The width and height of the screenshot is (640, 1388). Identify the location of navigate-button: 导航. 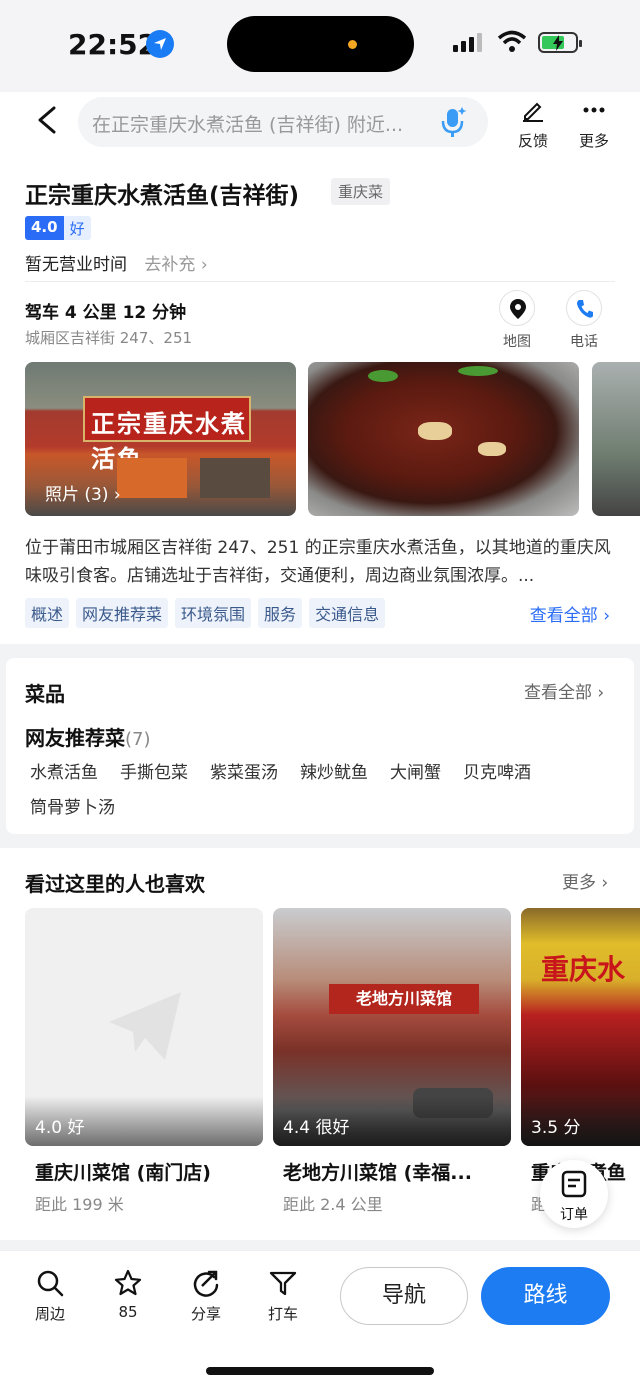
(404, 1296).